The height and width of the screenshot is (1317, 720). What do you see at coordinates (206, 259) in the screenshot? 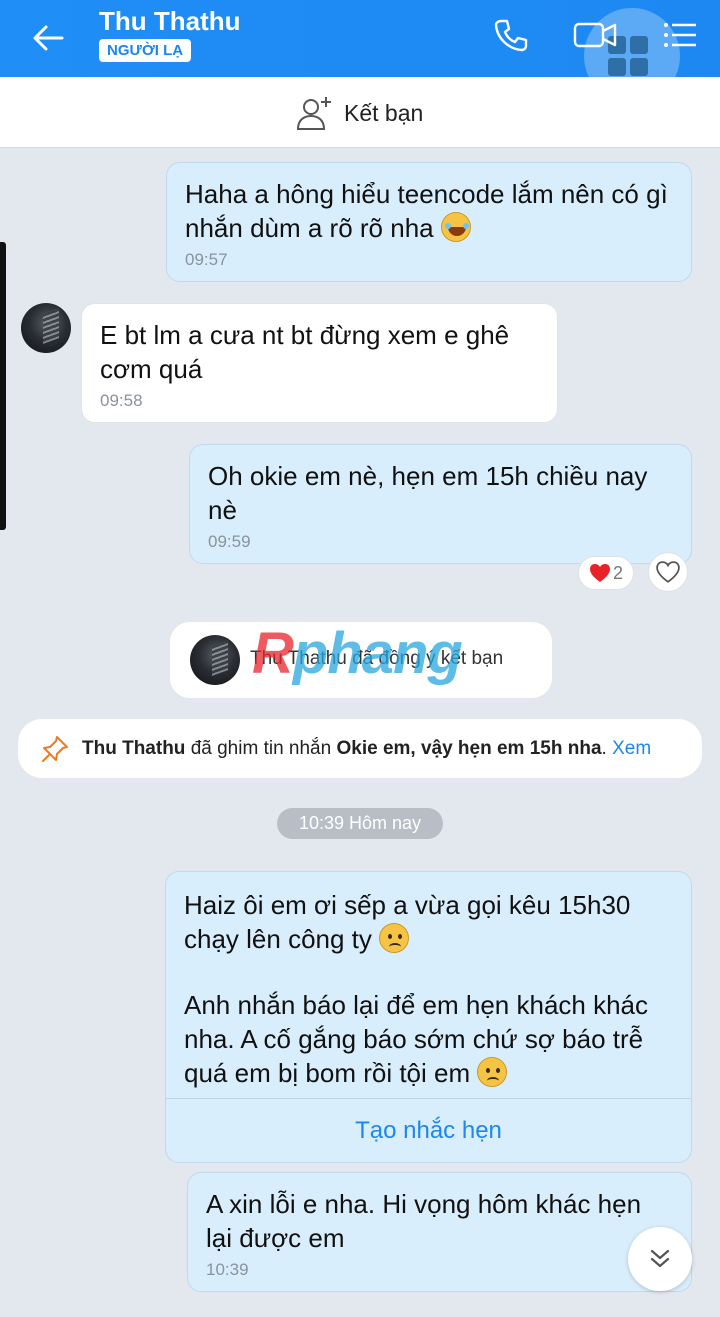
I see `message-time: 09:57` at bounding box center [206, 259].